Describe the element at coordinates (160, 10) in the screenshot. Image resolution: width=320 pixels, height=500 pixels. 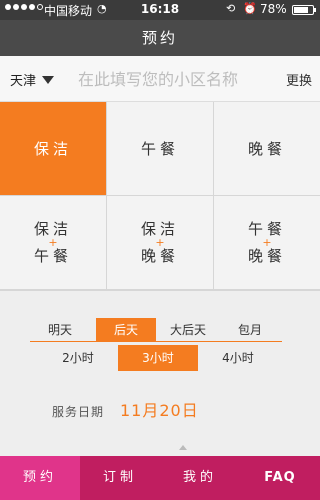
I see `status-bar: 中国移动 ◔ 16:18 ⟲ ⏰ 78%` at that location.